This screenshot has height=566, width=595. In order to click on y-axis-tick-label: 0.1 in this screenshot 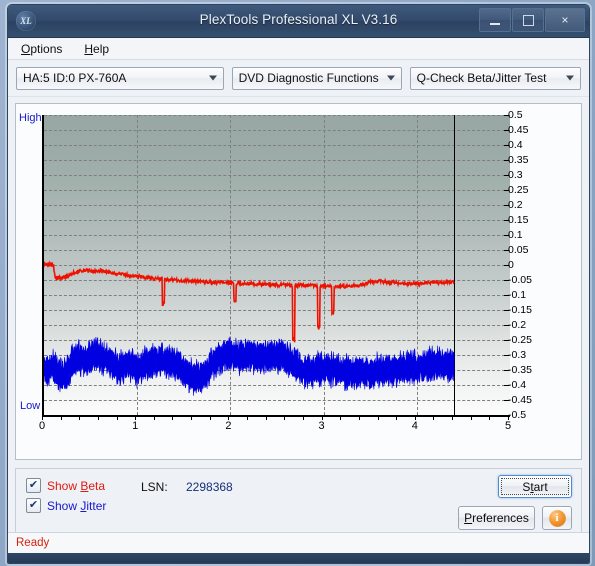, I will do `click(515, 235)`.